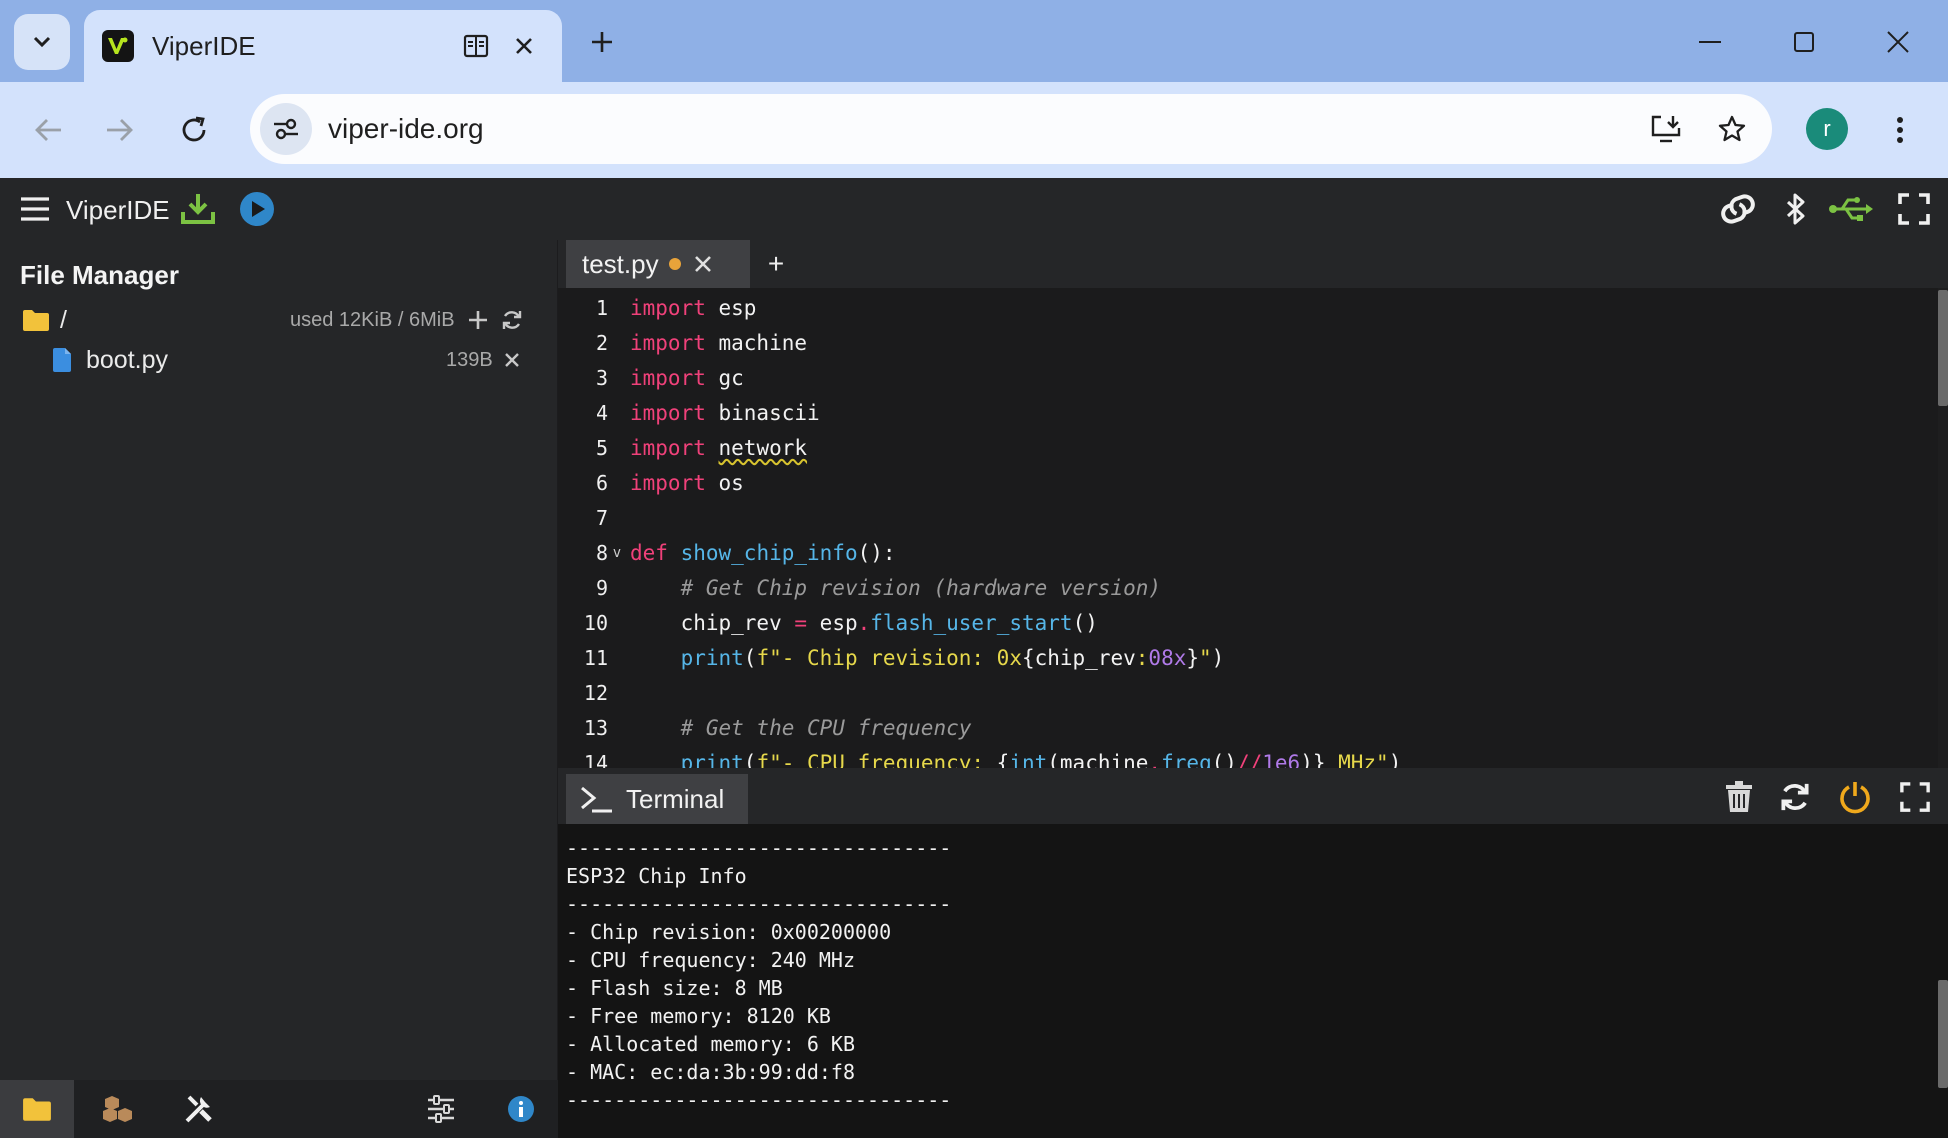 The width and height of the screenshot is (1948, 1138). What do you see at coordinates (723, 413) in the screenshot?
I see `code-text: import binascii` at bounding box center [723, 413].